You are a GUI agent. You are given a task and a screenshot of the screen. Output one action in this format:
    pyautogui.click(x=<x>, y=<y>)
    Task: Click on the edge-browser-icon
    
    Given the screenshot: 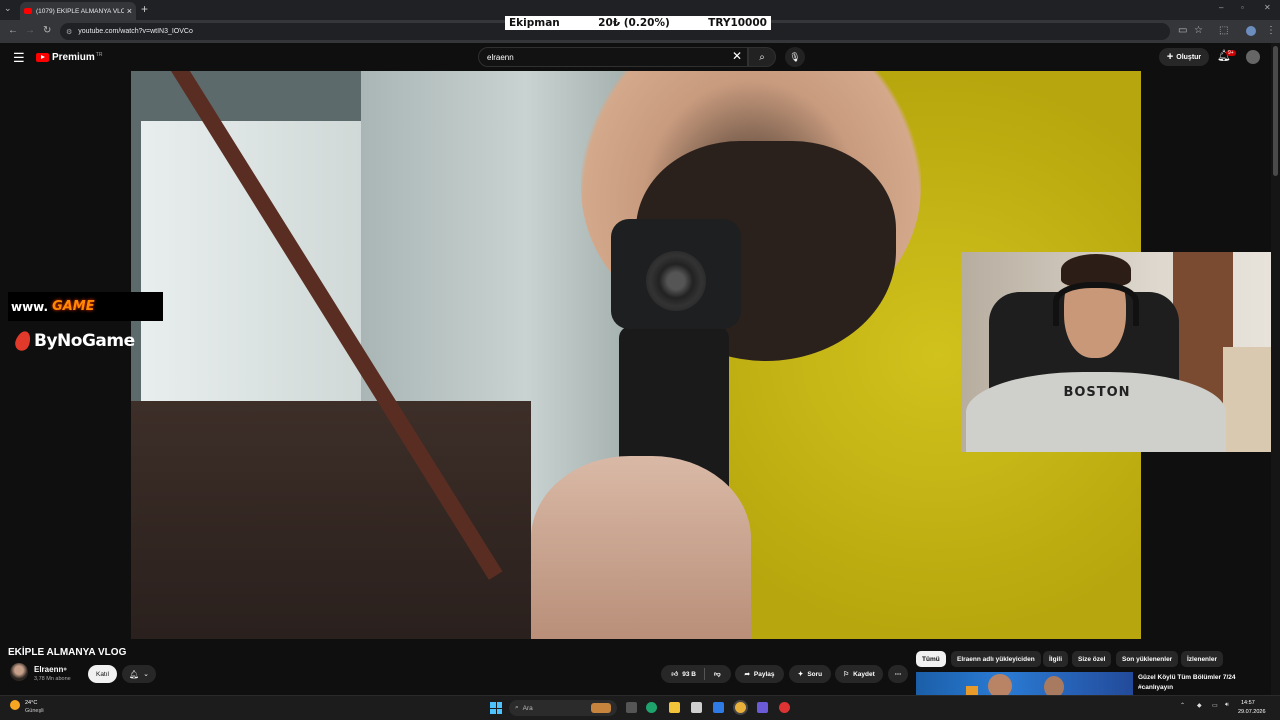 What is the action you would take?
    pyautogui.click(x=651, y=707)
    